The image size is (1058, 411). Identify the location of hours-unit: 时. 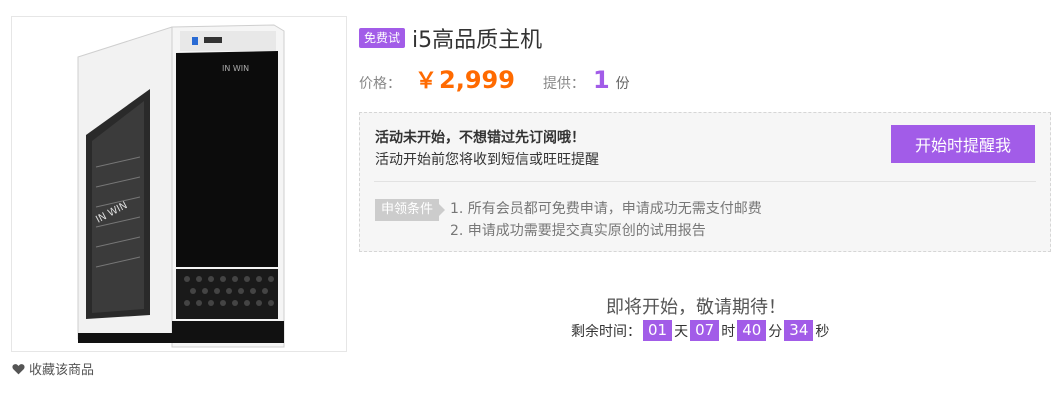
(728, 331).